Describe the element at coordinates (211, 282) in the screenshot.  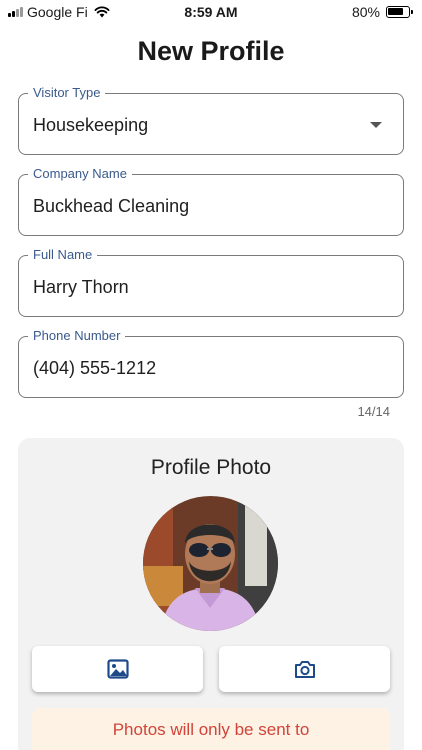
I see `full-name-field: Full Name Harry Thorn` at that location.